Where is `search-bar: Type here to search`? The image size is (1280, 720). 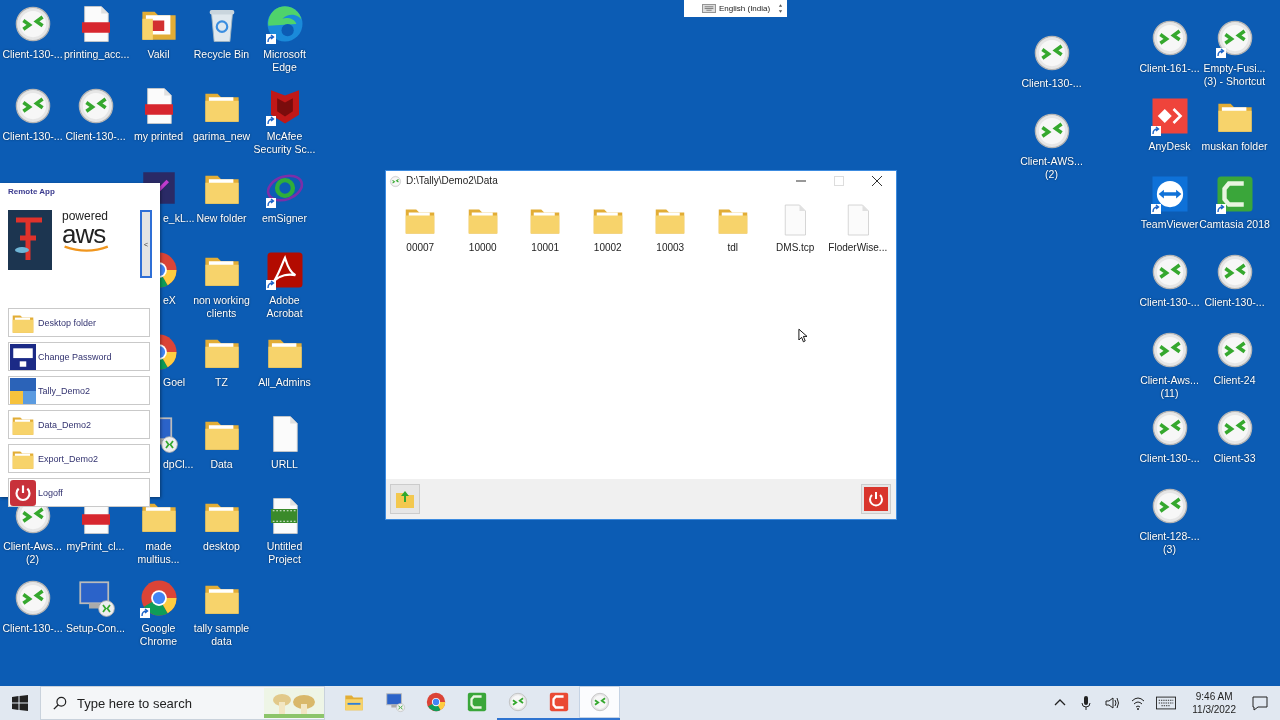 search-bar: Type here to search is located at coordinates (182, 703).